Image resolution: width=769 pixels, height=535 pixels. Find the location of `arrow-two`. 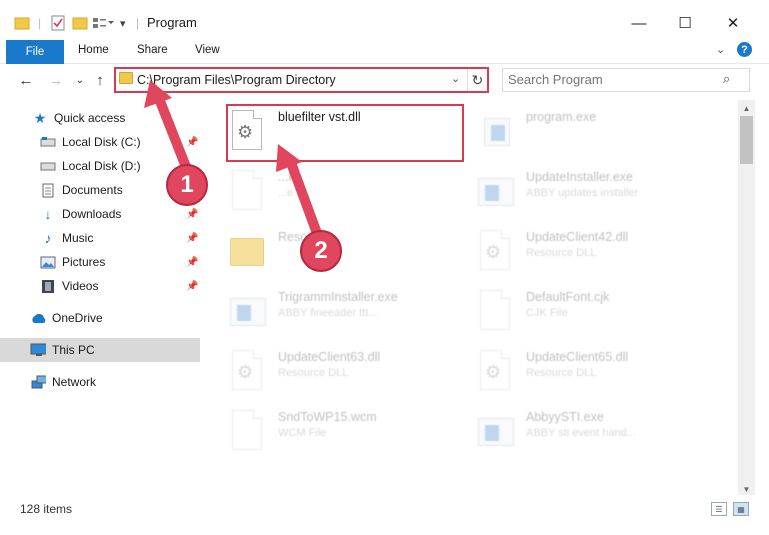

arrow-two is located at coordinates (299, 192).